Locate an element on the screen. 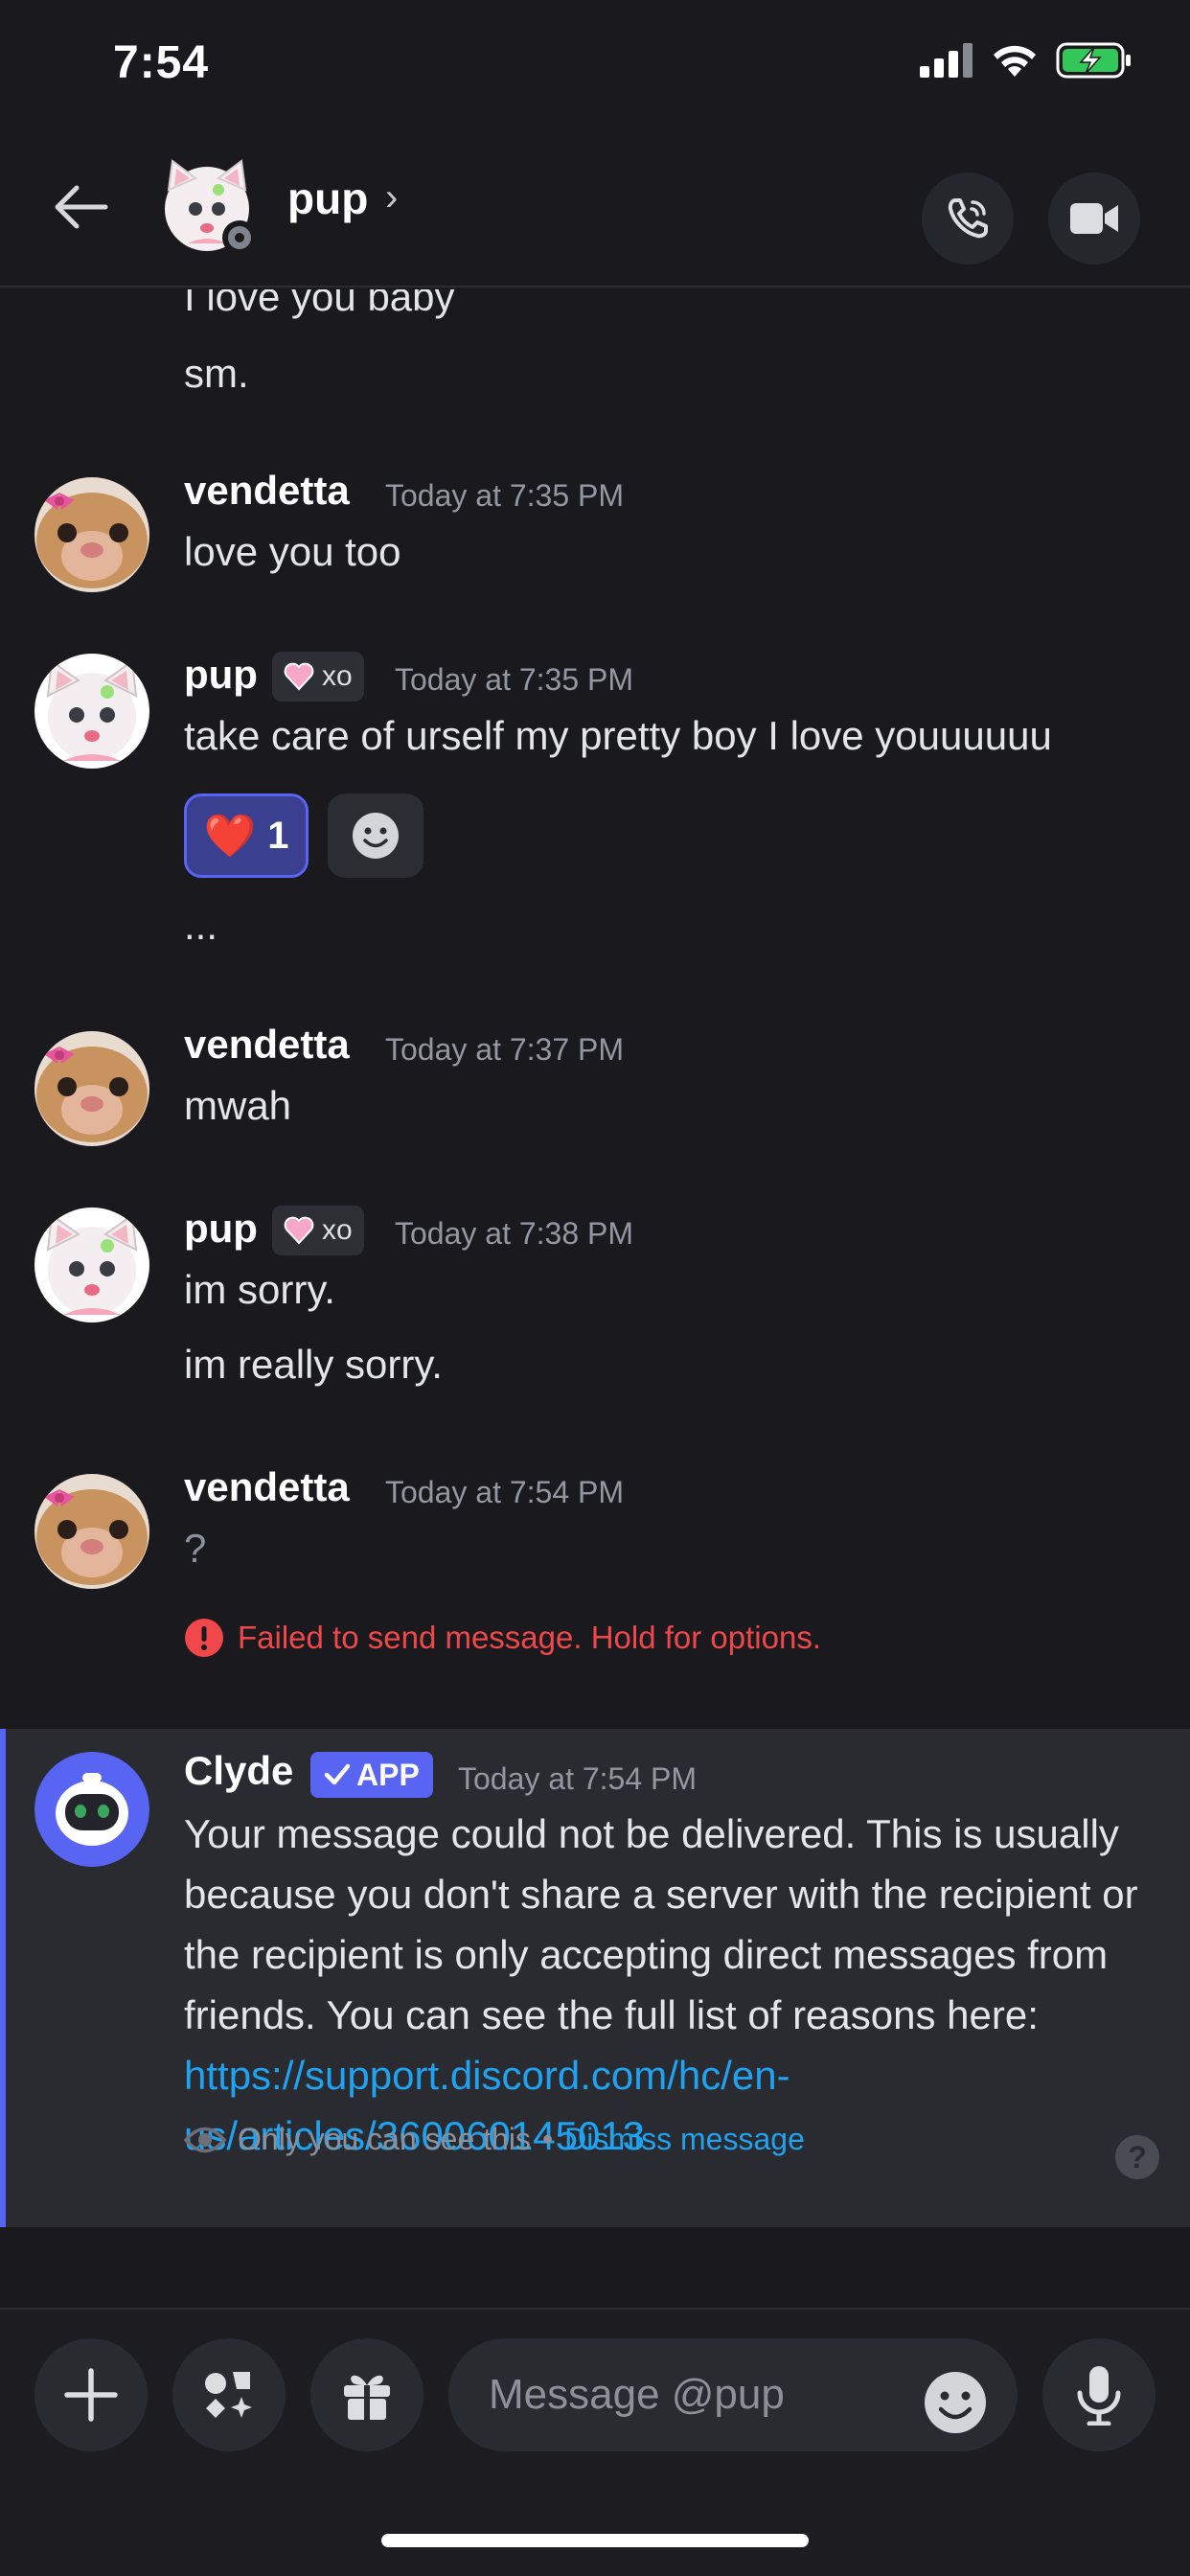 This screenshot has width=1190, height=2576. voice-call-button is located at coordinates (968, 218).